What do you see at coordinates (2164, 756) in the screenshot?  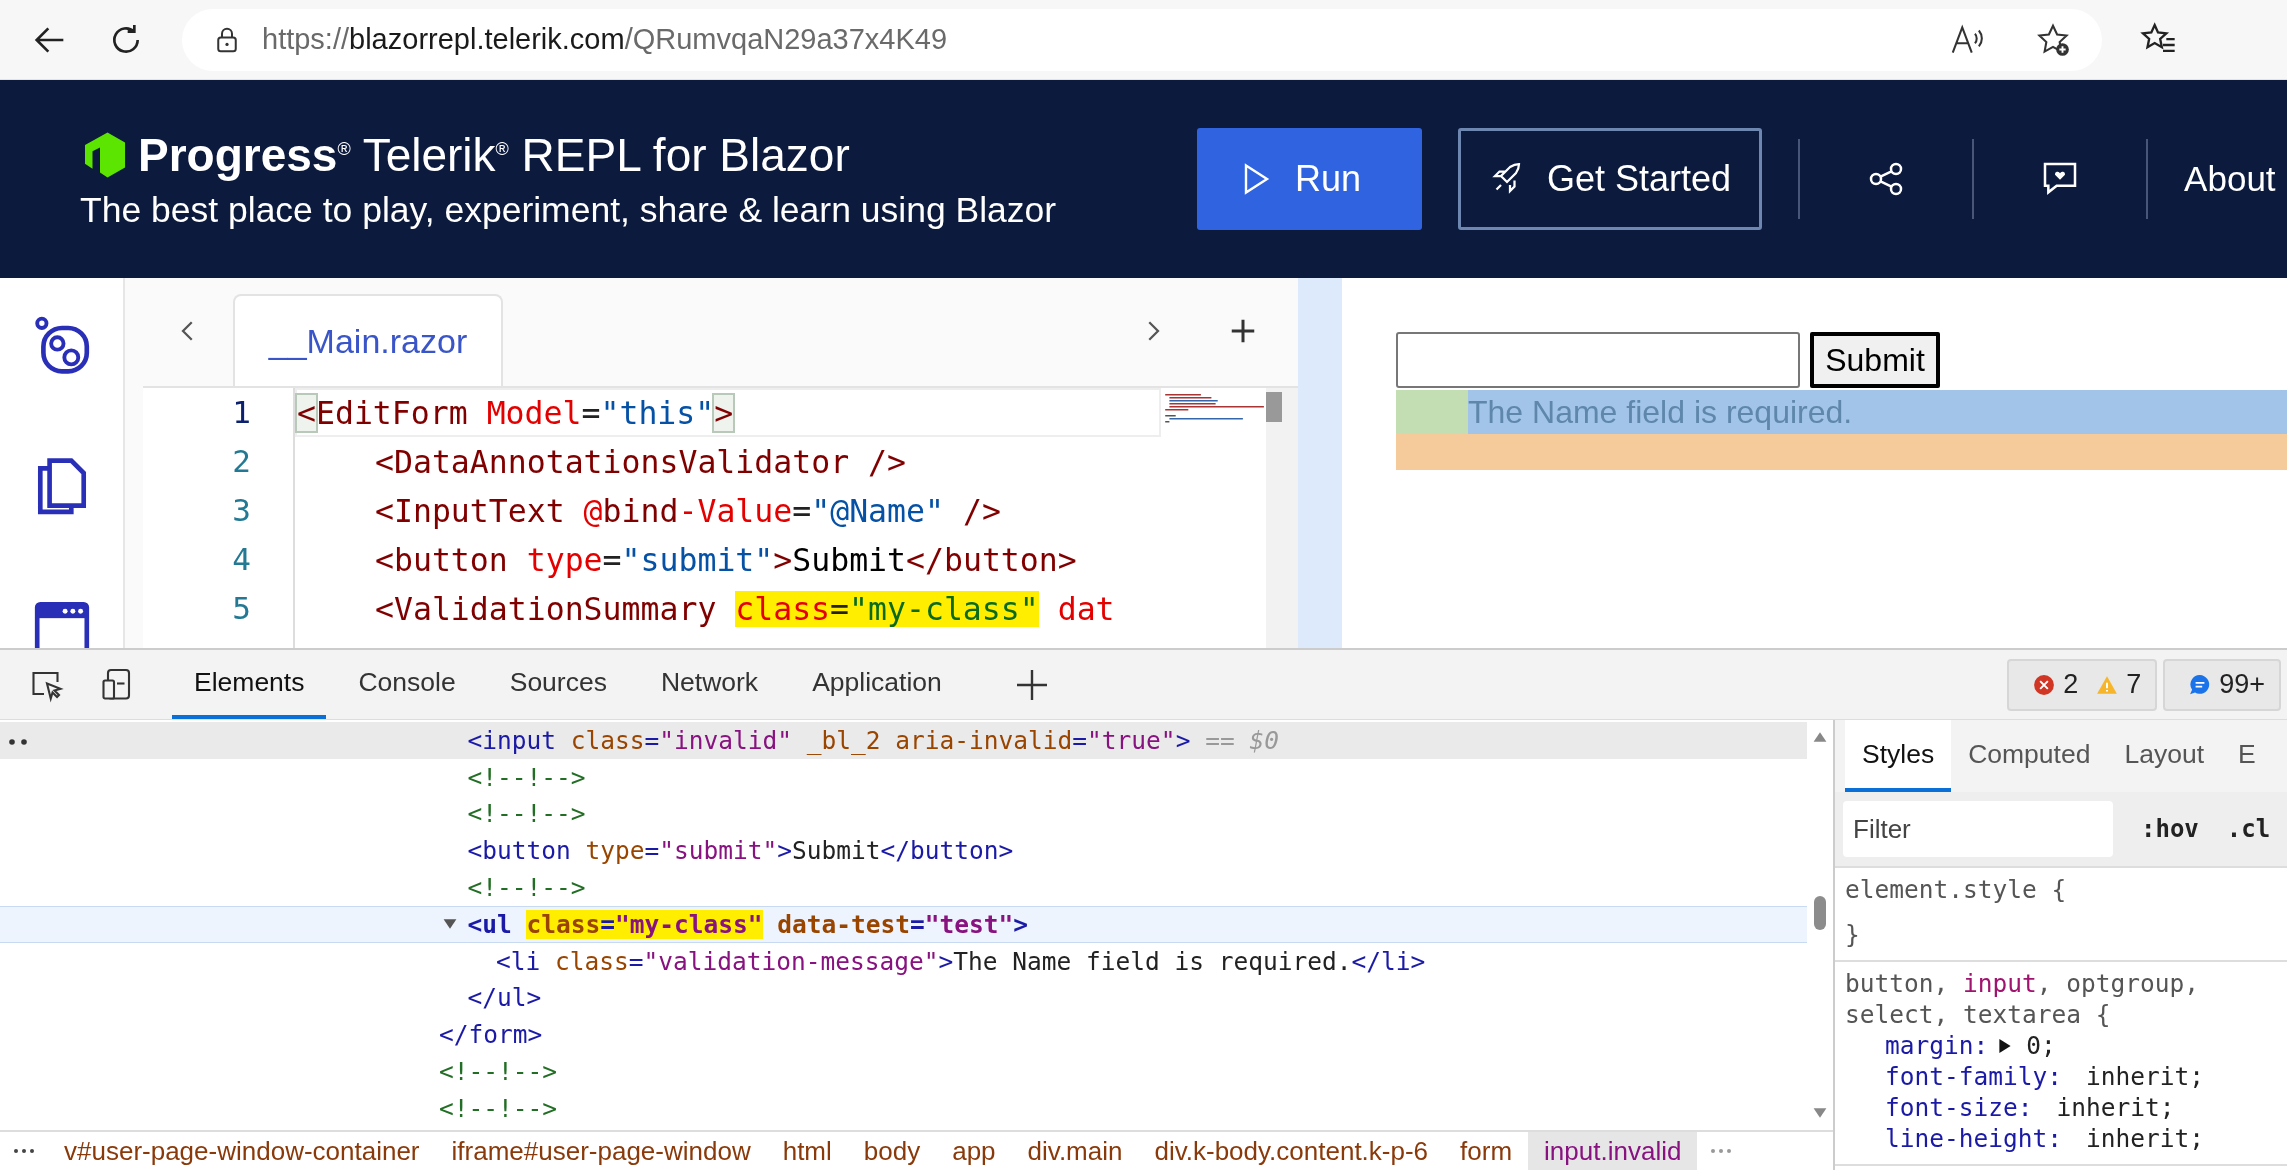 I see `styles-tab: Layout` at bounding box center [2164, 756].